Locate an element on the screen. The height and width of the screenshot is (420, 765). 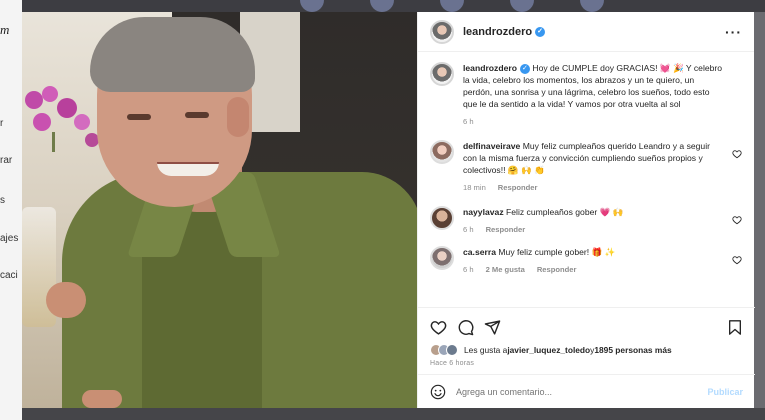
comment-time: 18 min is located at coordinates (474, 187).